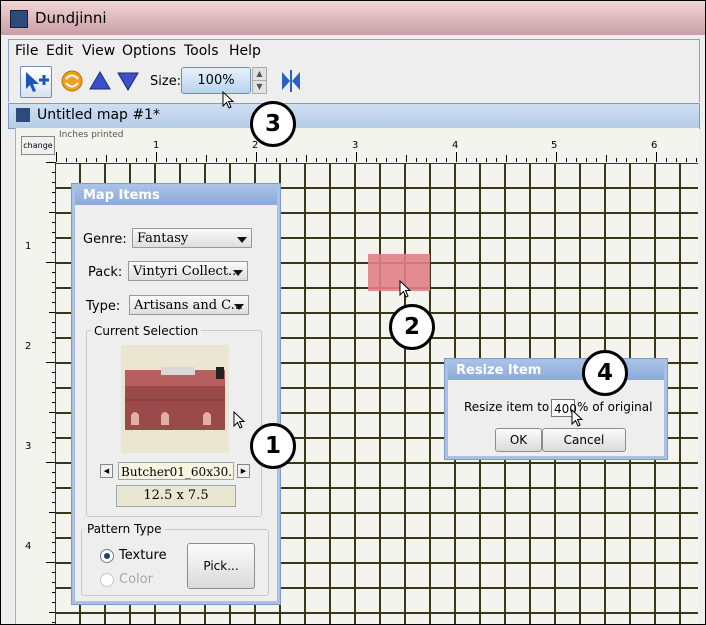 The height and width of the screenshot is (625, 706). What do you see at coordinates (243, 471) in the screenshot?
I see `next-item-button: ▶` at bounding box center [243, 471].